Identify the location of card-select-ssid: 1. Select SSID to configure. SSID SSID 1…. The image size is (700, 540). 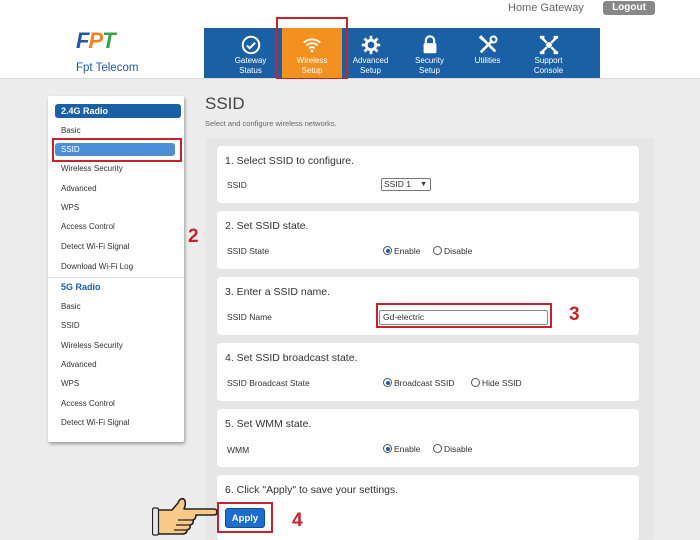
(428, 174).